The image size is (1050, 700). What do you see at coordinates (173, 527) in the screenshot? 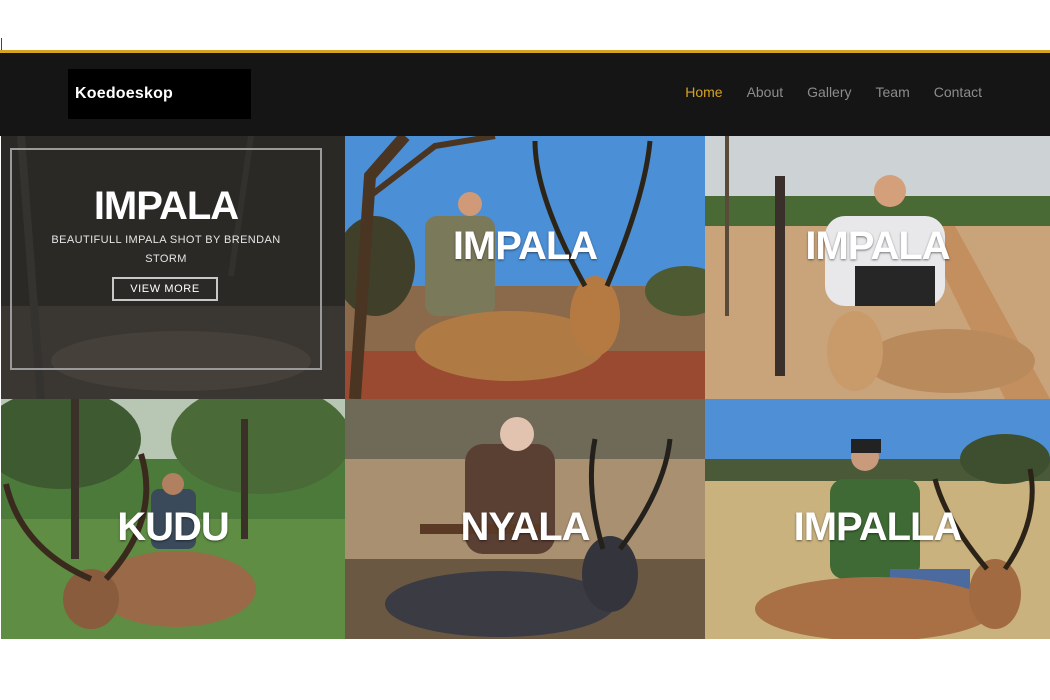
I see `tile-label: KUDU` at bounding box center [173, 527].